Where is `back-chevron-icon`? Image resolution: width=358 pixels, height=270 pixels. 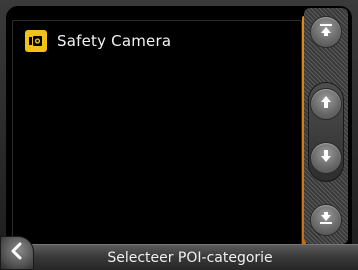 back-chevron-icon is located at coordinates (17, 253).